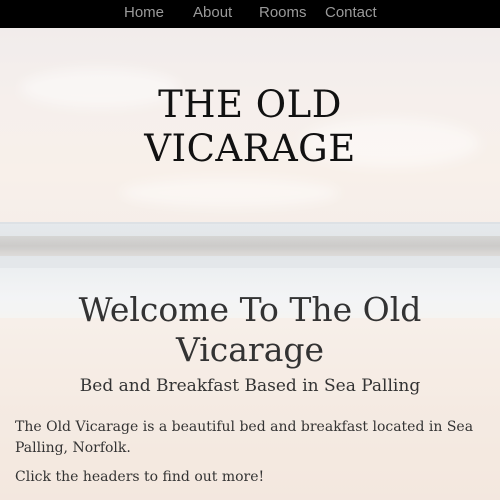  Describe the element at coordinates (250, 309) in the screenshot. I see `welcome-heading-line1: Welcome To The Old` at that location.